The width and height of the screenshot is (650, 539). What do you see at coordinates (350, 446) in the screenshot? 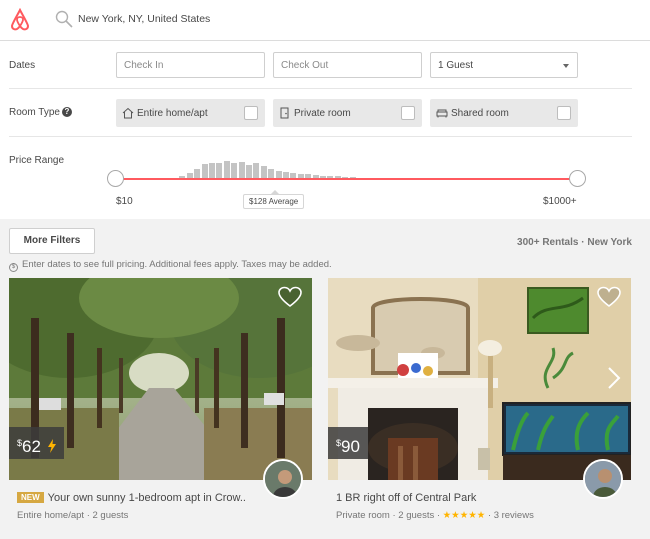
I see `listing-price: 90` at bounding box center [350, 446].